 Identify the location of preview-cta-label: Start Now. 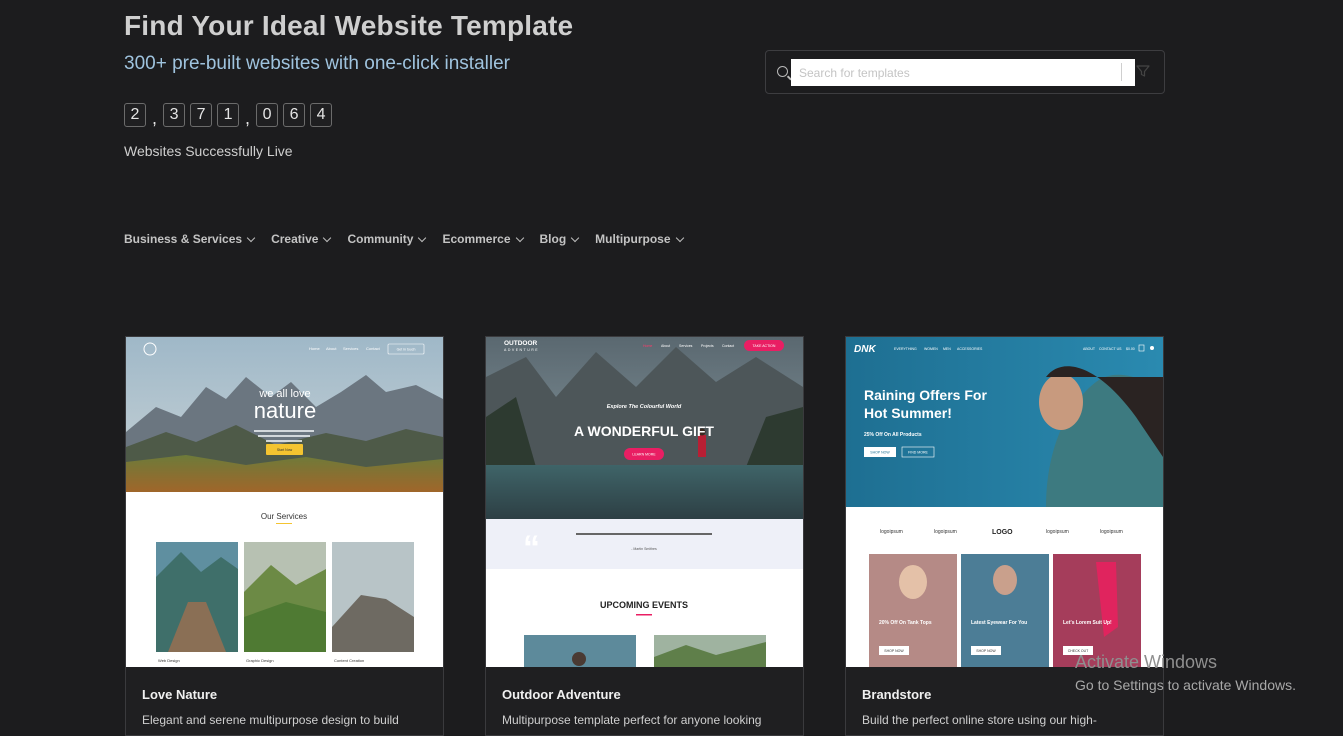
(285, 450).